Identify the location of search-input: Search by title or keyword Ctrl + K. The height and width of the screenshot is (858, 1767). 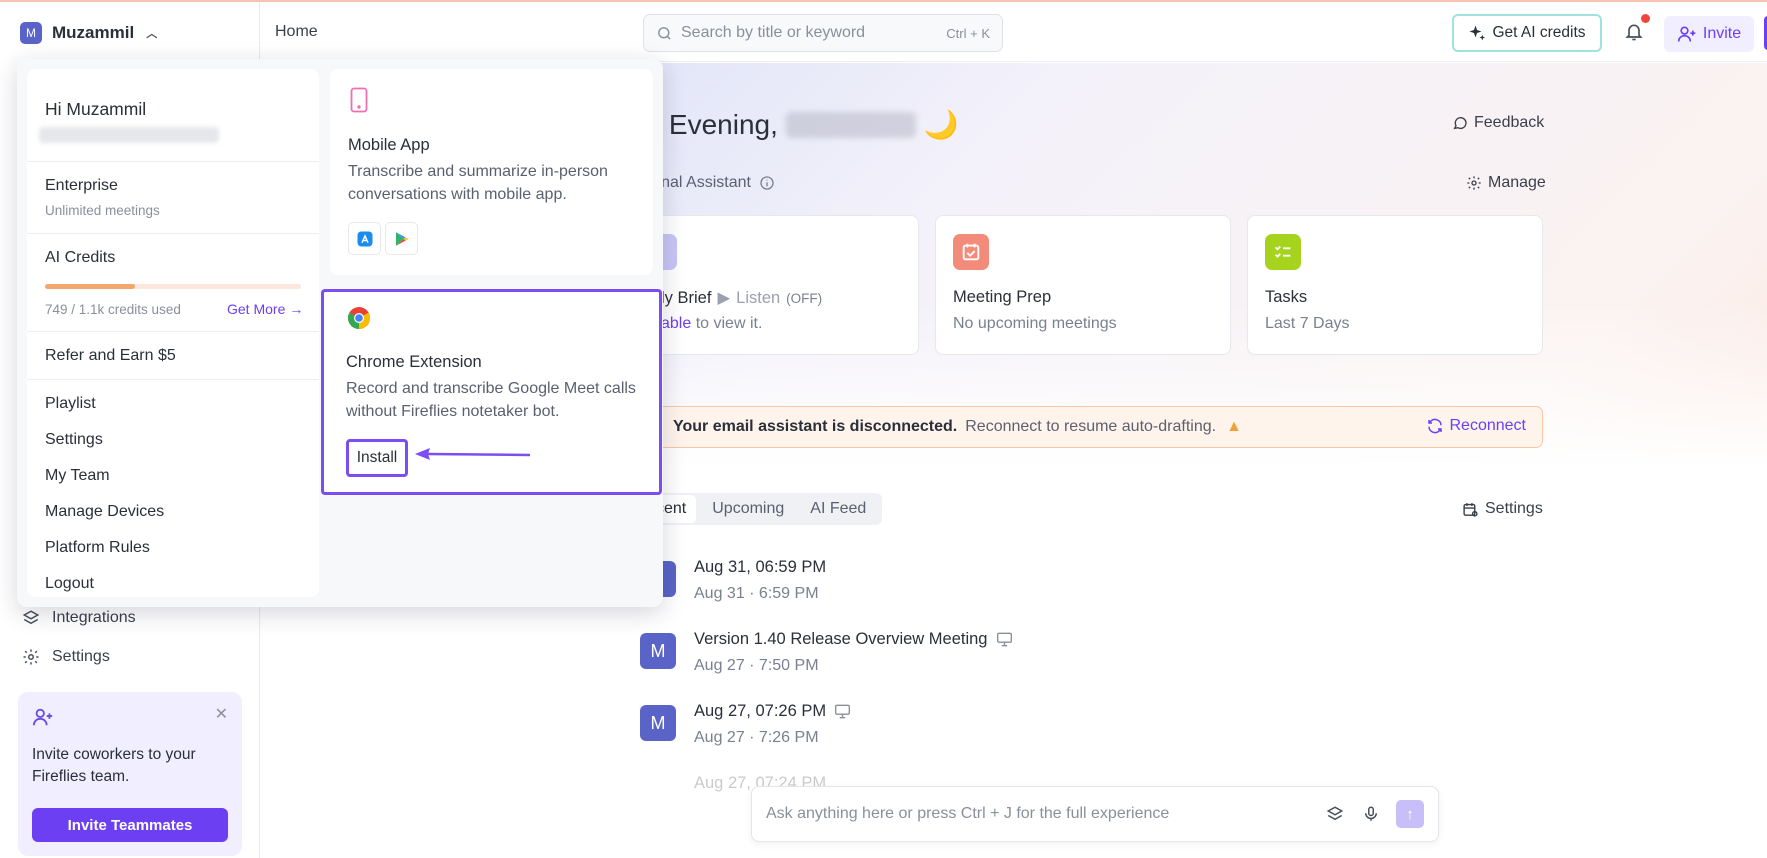
(823, 33).